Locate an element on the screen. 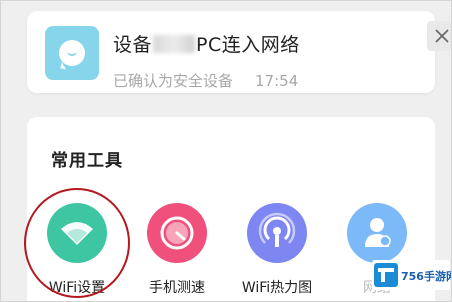 The height and width of the screenshot is (302, 452). tool-phone-speed-test: 手机测速 is located at coordinates (177, 250).